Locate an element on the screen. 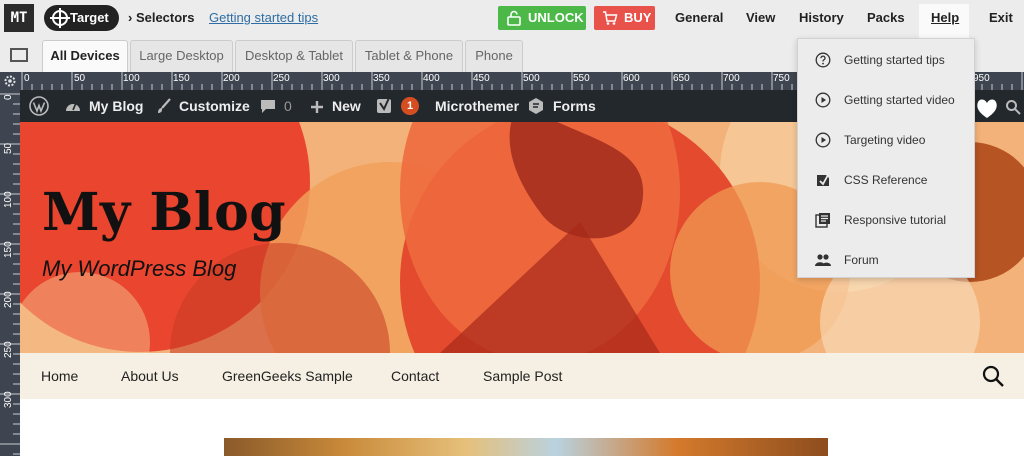 The width and height of the screenshot is (1024, 456). help-item-forum: Forum is located at coordinates (887, 260).